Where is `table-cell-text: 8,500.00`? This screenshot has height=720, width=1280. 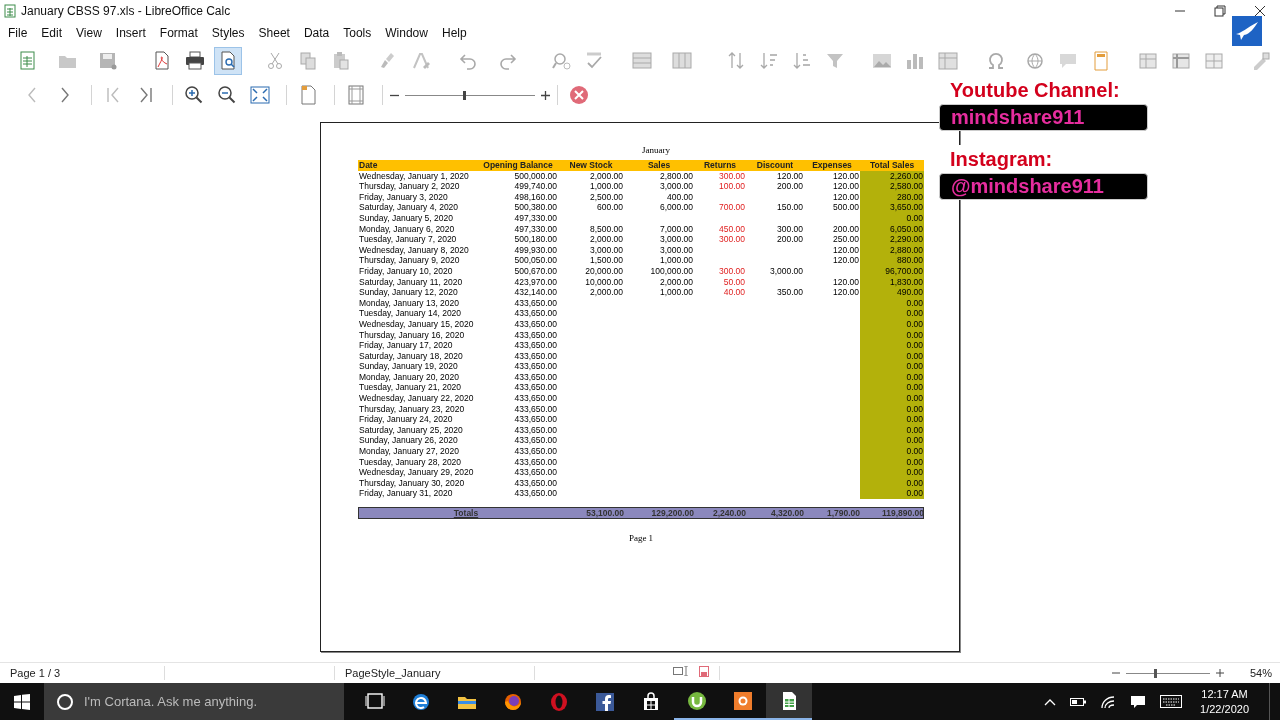 table-cell-text: 8,500.00 is located at coordinates (606, 229).